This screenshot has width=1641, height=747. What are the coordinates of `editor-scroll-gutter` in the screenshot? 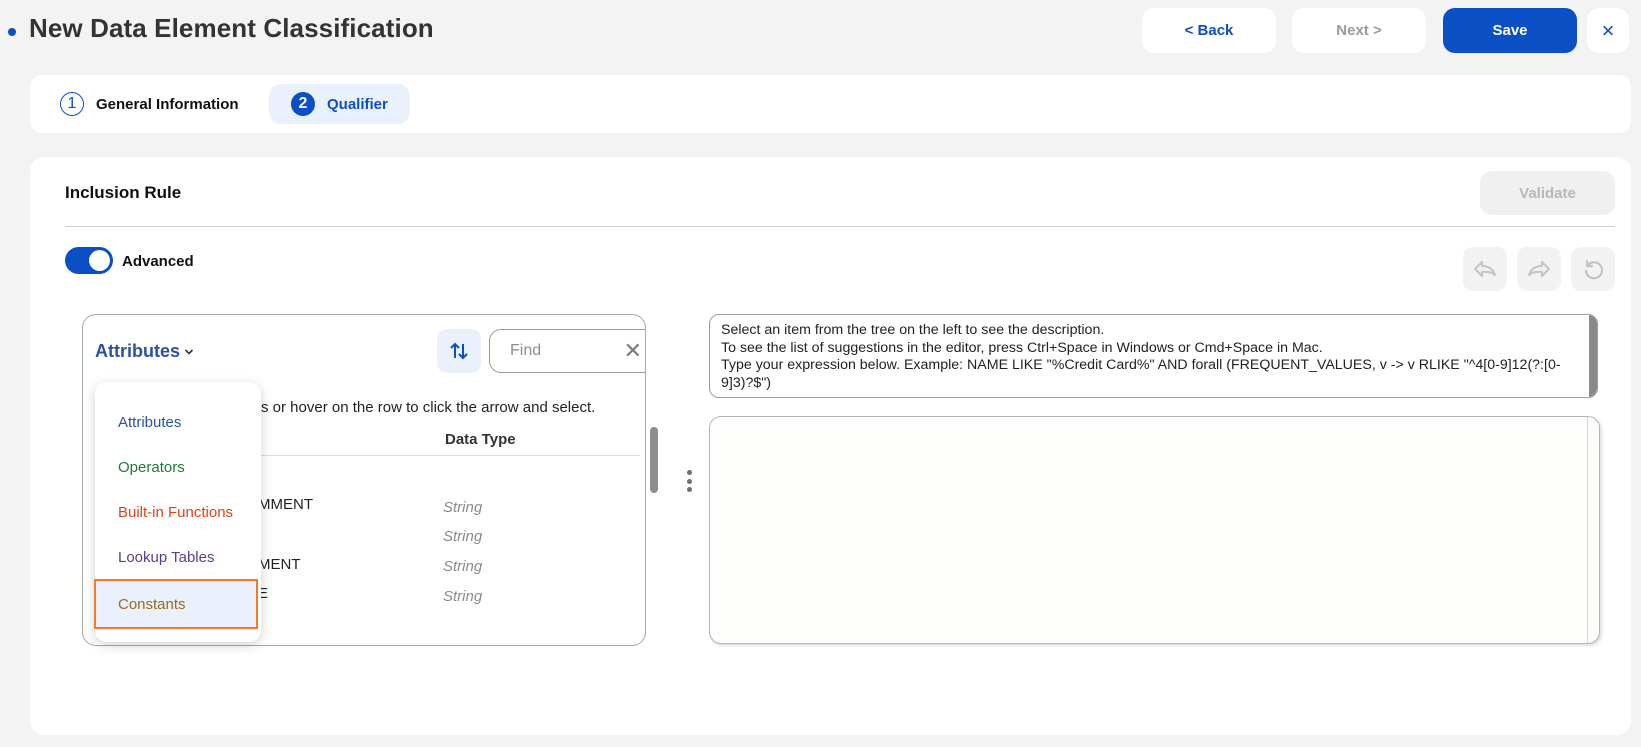 It's located at (1587, 530).